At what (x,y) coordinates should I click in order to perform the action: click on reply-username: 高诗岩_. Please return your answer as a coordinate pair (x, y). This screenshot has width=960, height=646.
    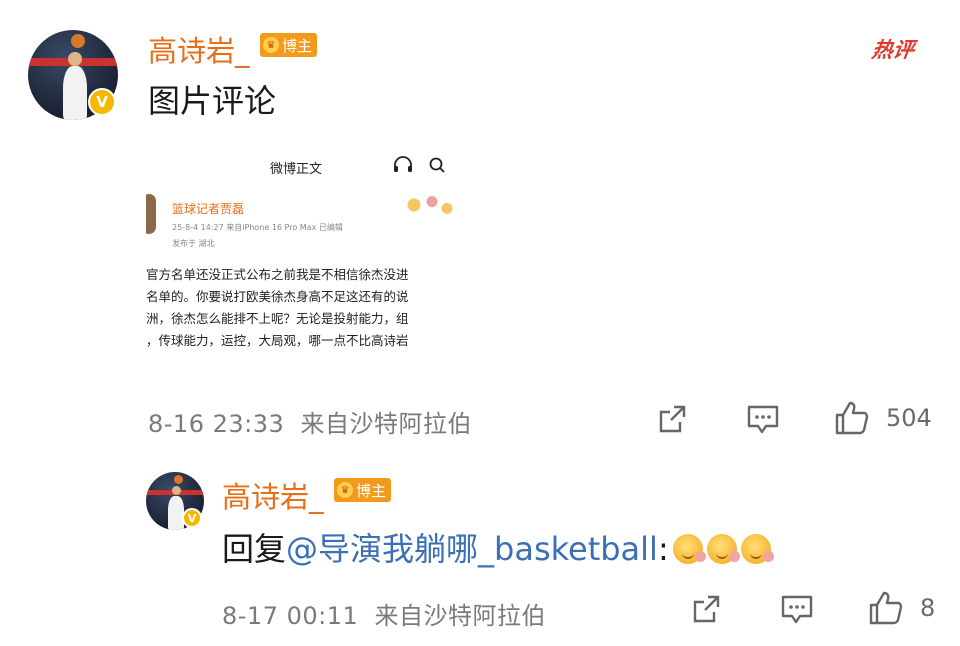
    Looking at the image, I should click on (273, 495).